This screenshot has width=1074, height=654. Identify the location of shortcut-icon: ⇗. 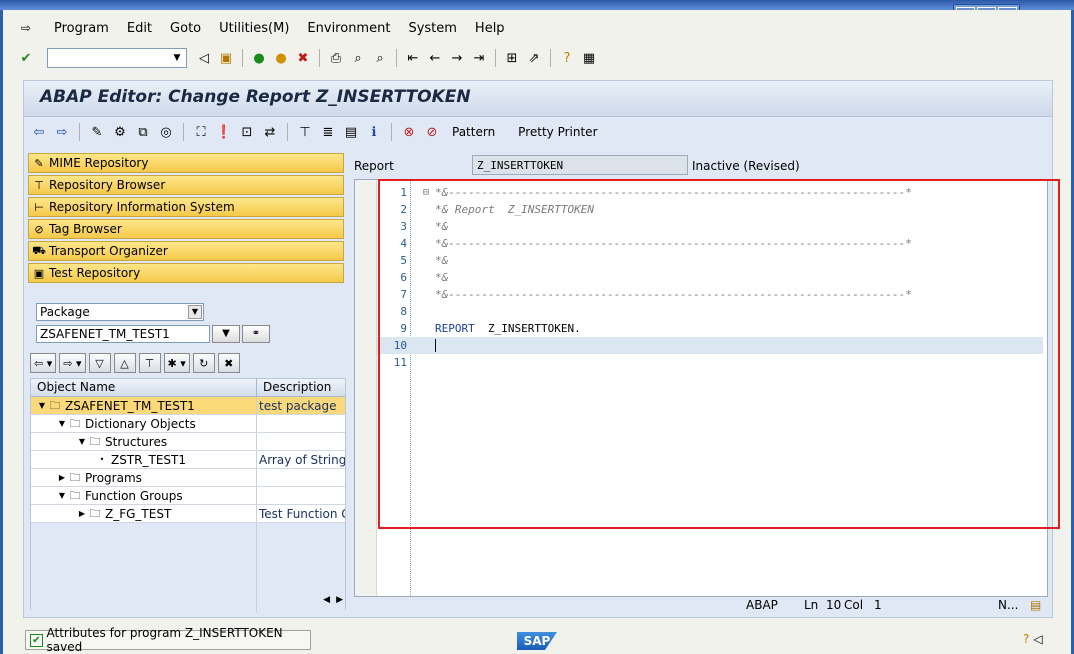
(534, 58).